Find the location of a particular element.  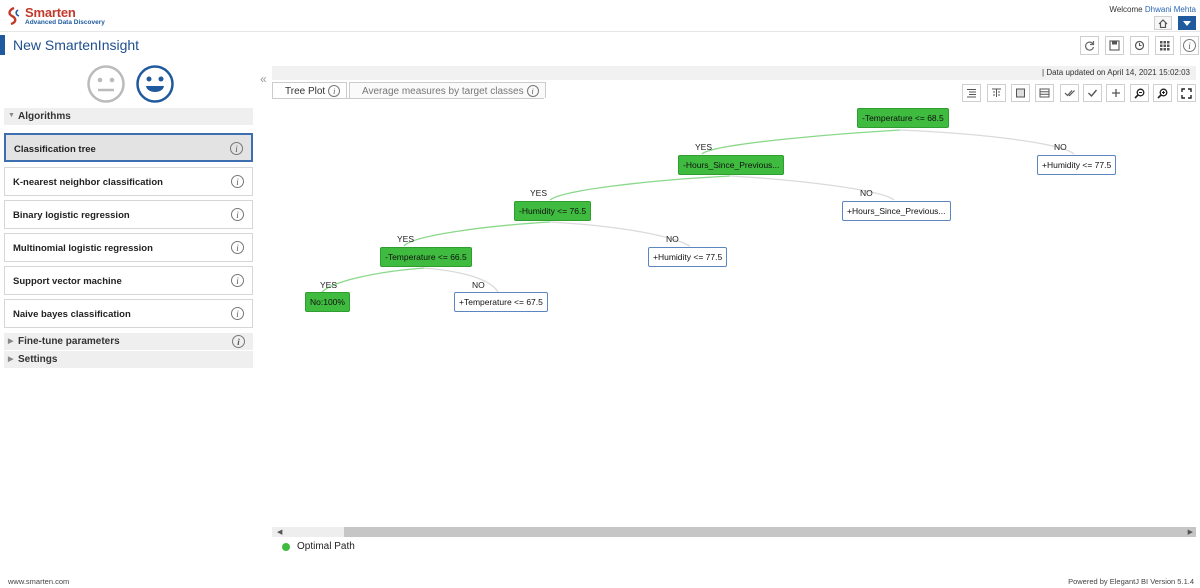

horizontal-scrollbar: ◀ ▶ is located at coordinates (734, 532).